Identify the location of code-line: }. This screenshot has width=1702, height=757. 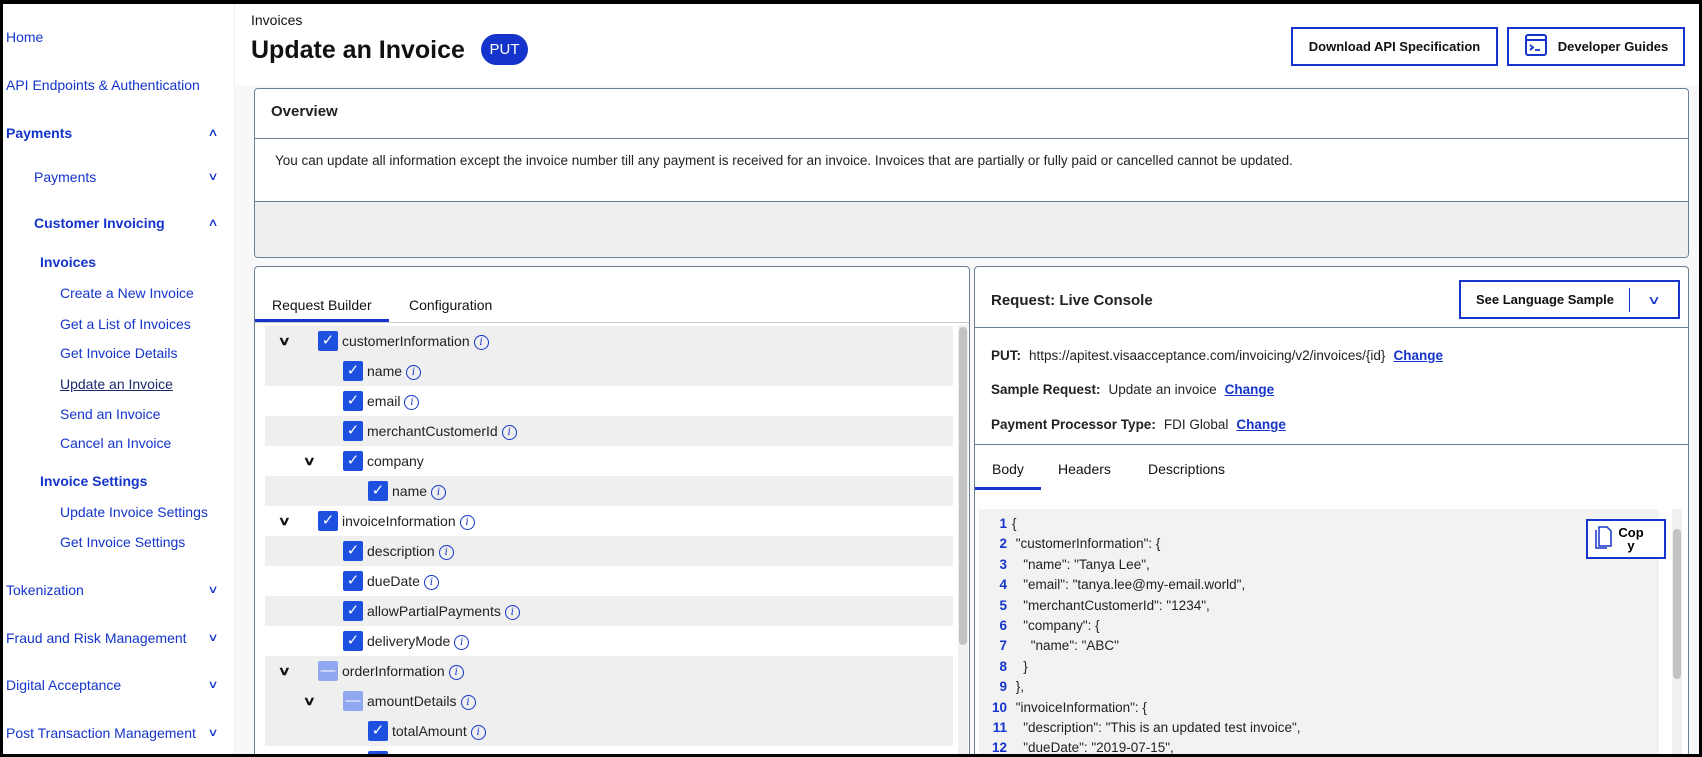
(1020, 666).